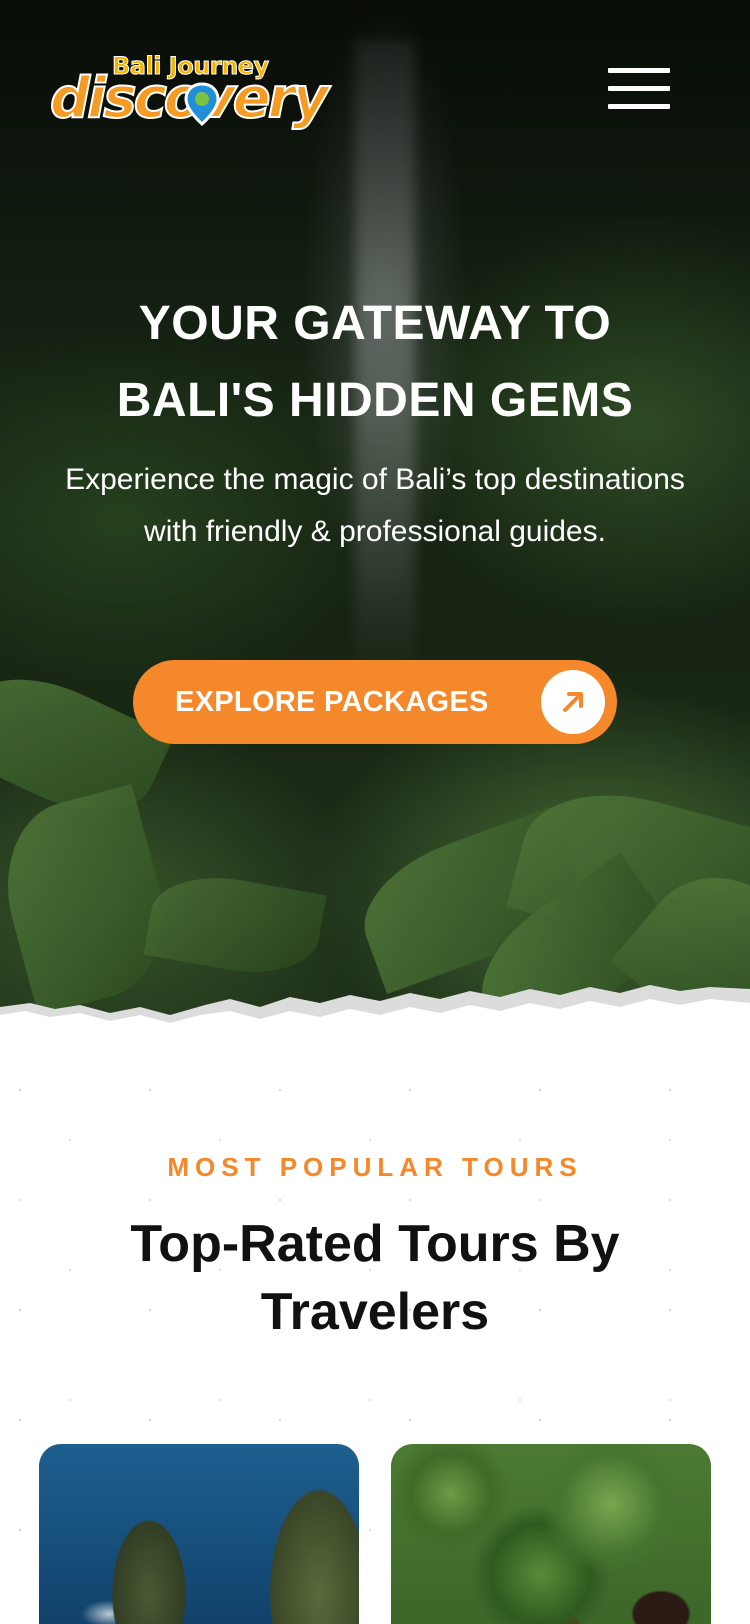 The height and width of the screenshot is (1624, 750). Describe the element at coordinates (375, 1278) in the screenshot. I see `section-title: Top-Rated Tours By Travelers` at that location.